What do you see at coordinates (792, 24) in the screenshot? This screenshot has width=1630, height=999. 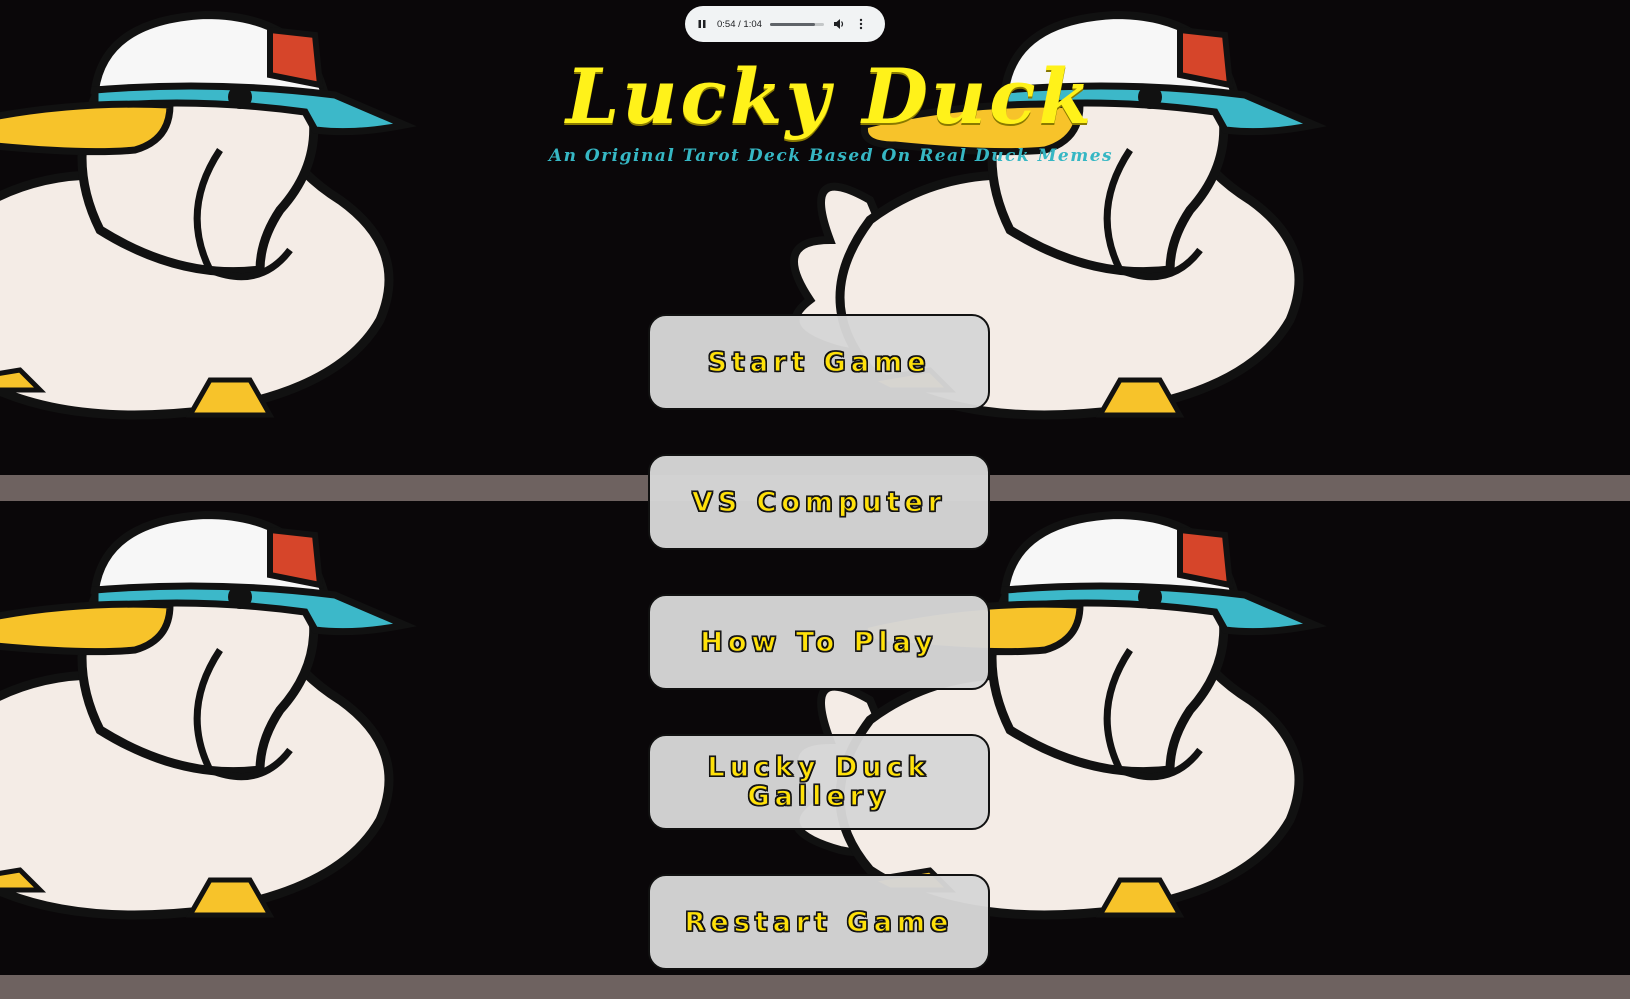 I see `audio-progress-fill` at bounding box center [792, 24].